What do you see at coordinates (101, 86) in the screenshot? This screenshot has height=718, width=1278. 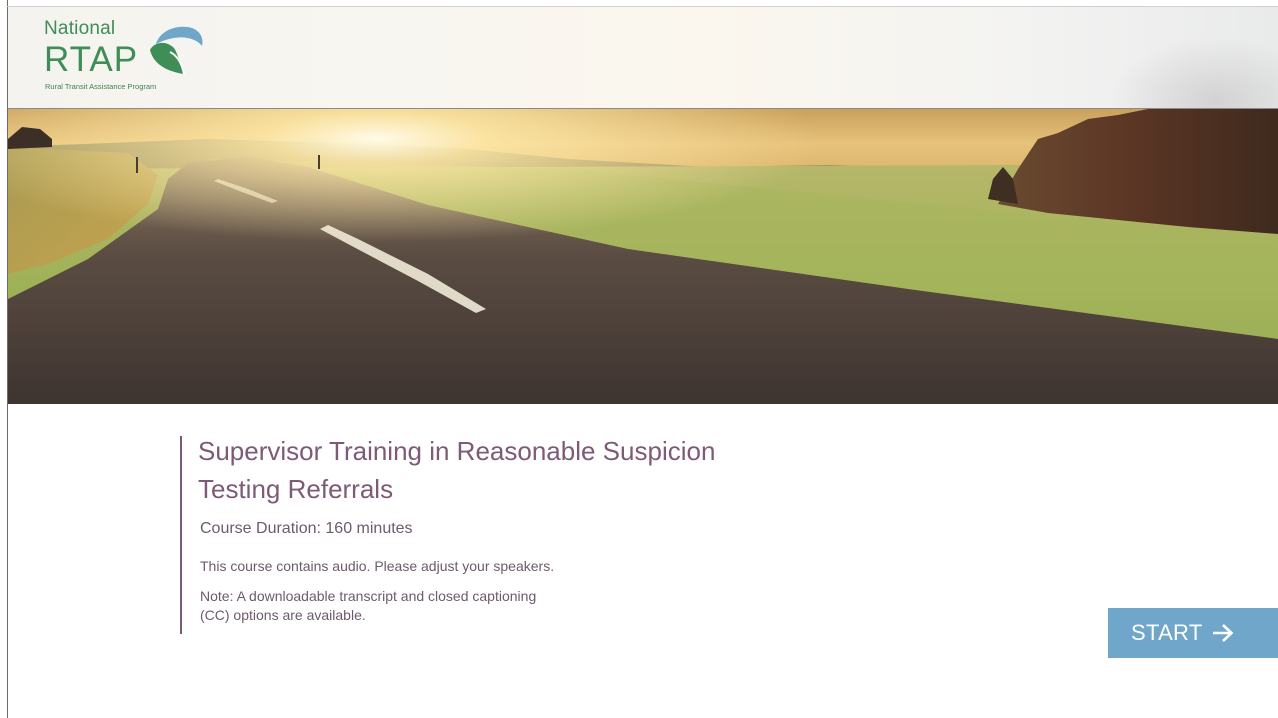 I see `logo-tagline: Rural Transit Assistance Program` at bounding box center [101, 86].